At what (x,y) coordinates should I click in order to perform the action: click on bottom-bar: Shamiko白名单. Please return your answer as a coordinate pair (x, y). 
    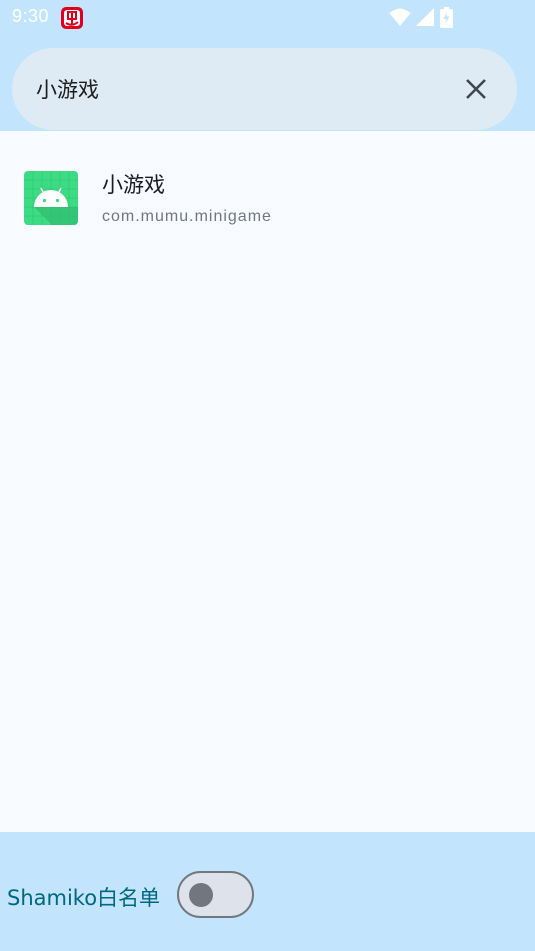
    Looking at the image, I should click on (267, 891).